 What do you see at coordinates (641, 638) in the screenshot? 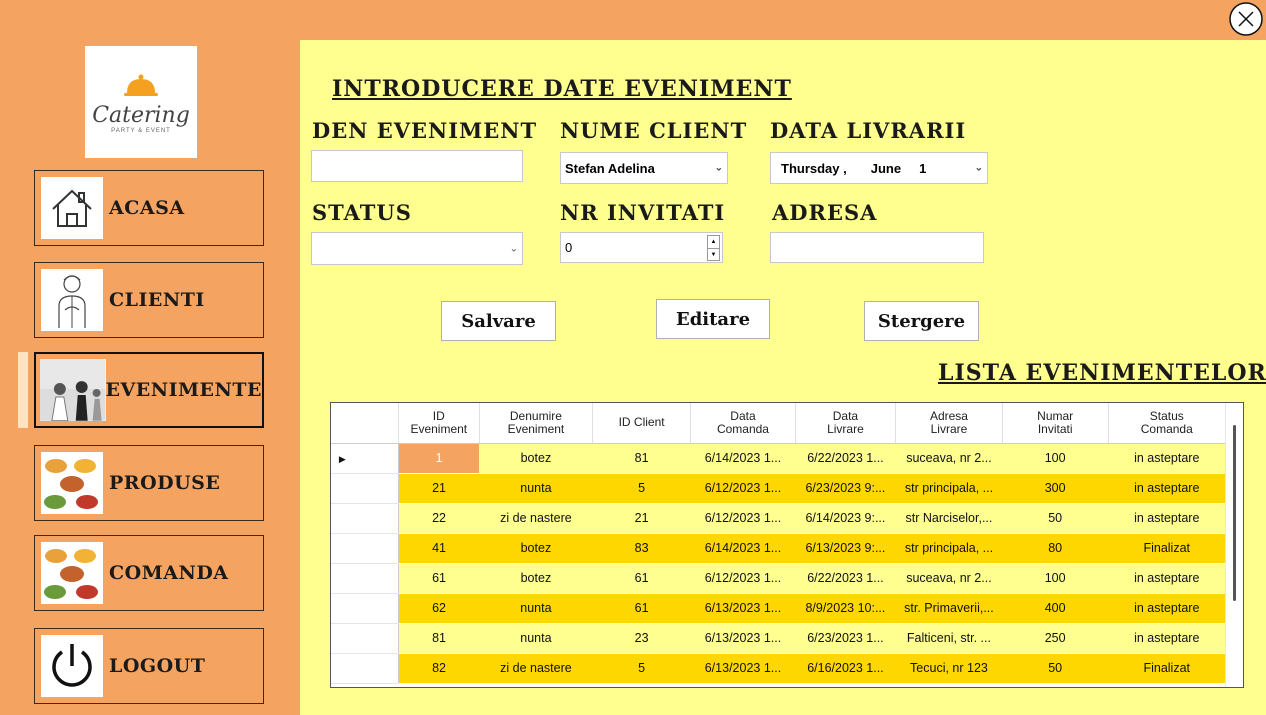
I see `table-cell: 23` at bounding box center [641, 638].